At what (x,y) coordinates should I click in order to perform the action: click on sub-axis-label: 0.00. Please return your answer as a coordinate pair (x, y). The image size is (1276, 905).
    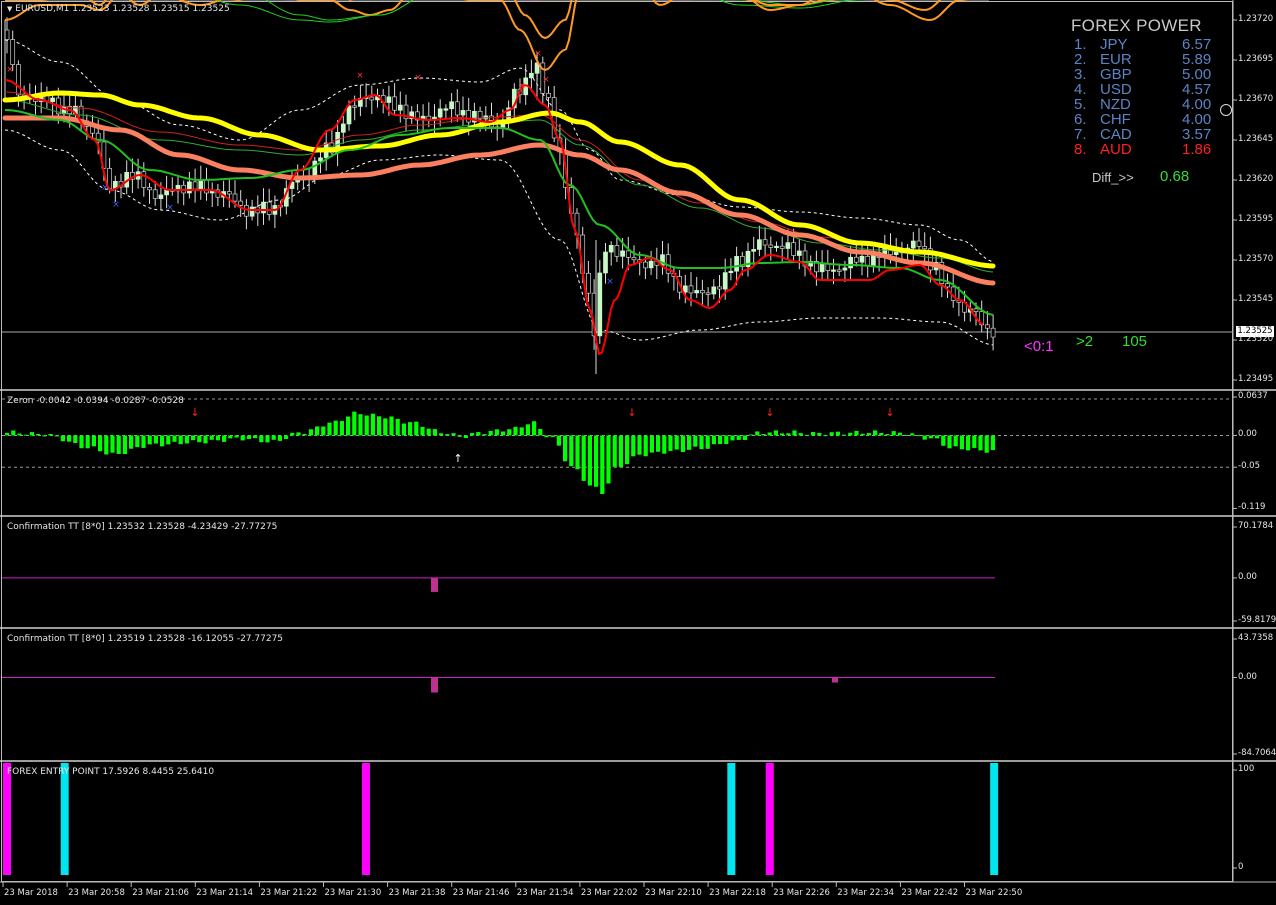
    Looking at the image, I should click on (1247, 434).